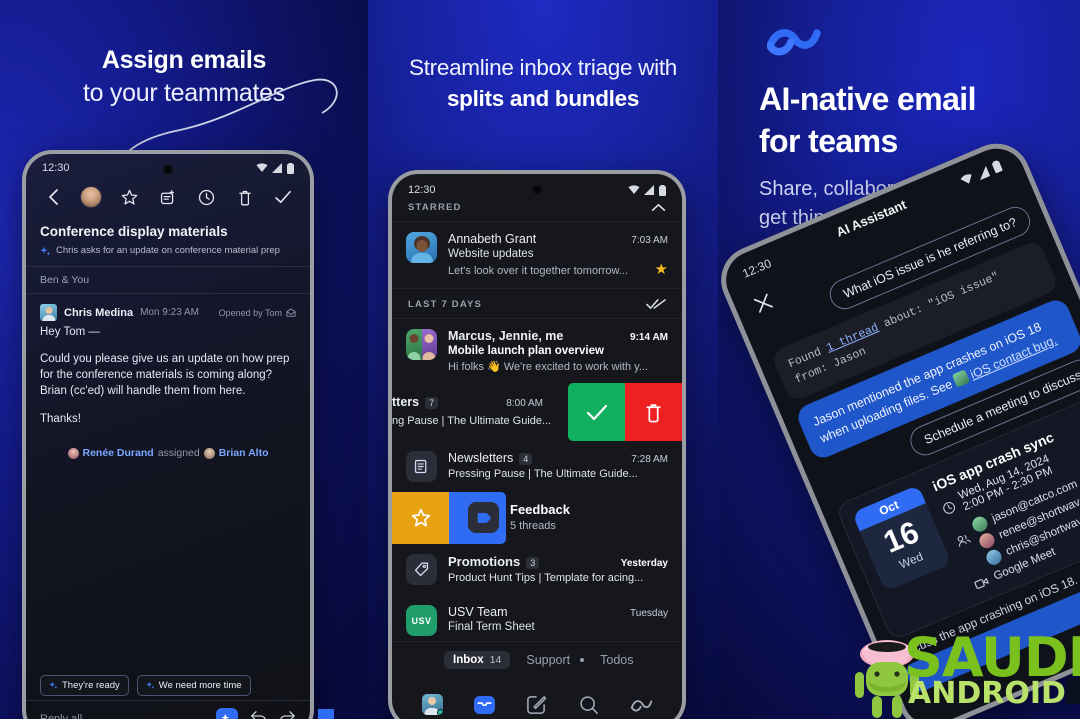  What do you see at coordinates (421, 466) in the screenshot?
I see `newsletter-avatar` at bounding box center [421, 466].